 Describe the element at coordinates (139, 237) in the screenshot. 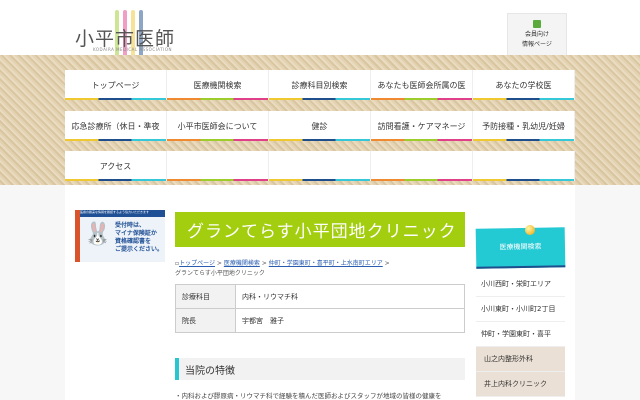

I see `banner-text: 受付時は、 マイナ保険証か 資格確認書を ご提示ください。` at that location.